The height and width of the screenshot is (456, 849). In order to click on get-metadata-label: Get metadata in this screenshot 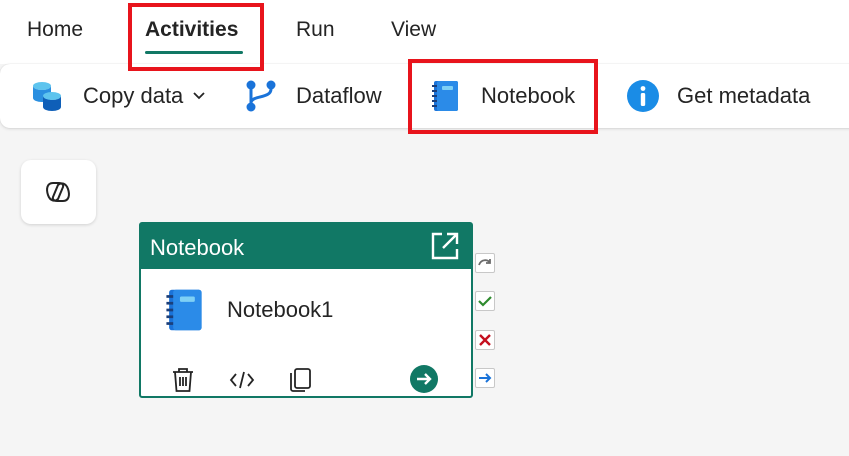, I will do `click(744, 95)`.